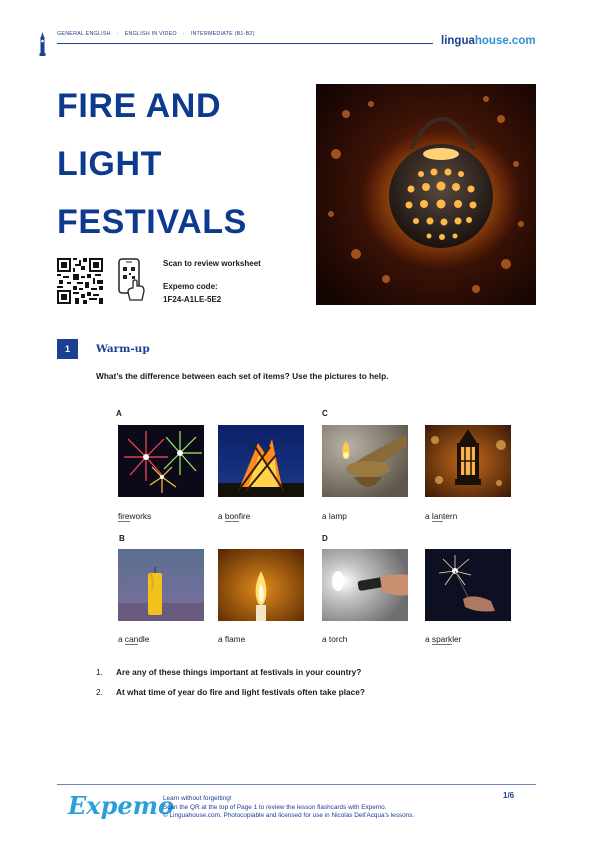  What do you see at coordinates (488, 41) in the screenshot?
I see `linguahouse-logo: linguahouse.com` at bounding box center [488, 41].